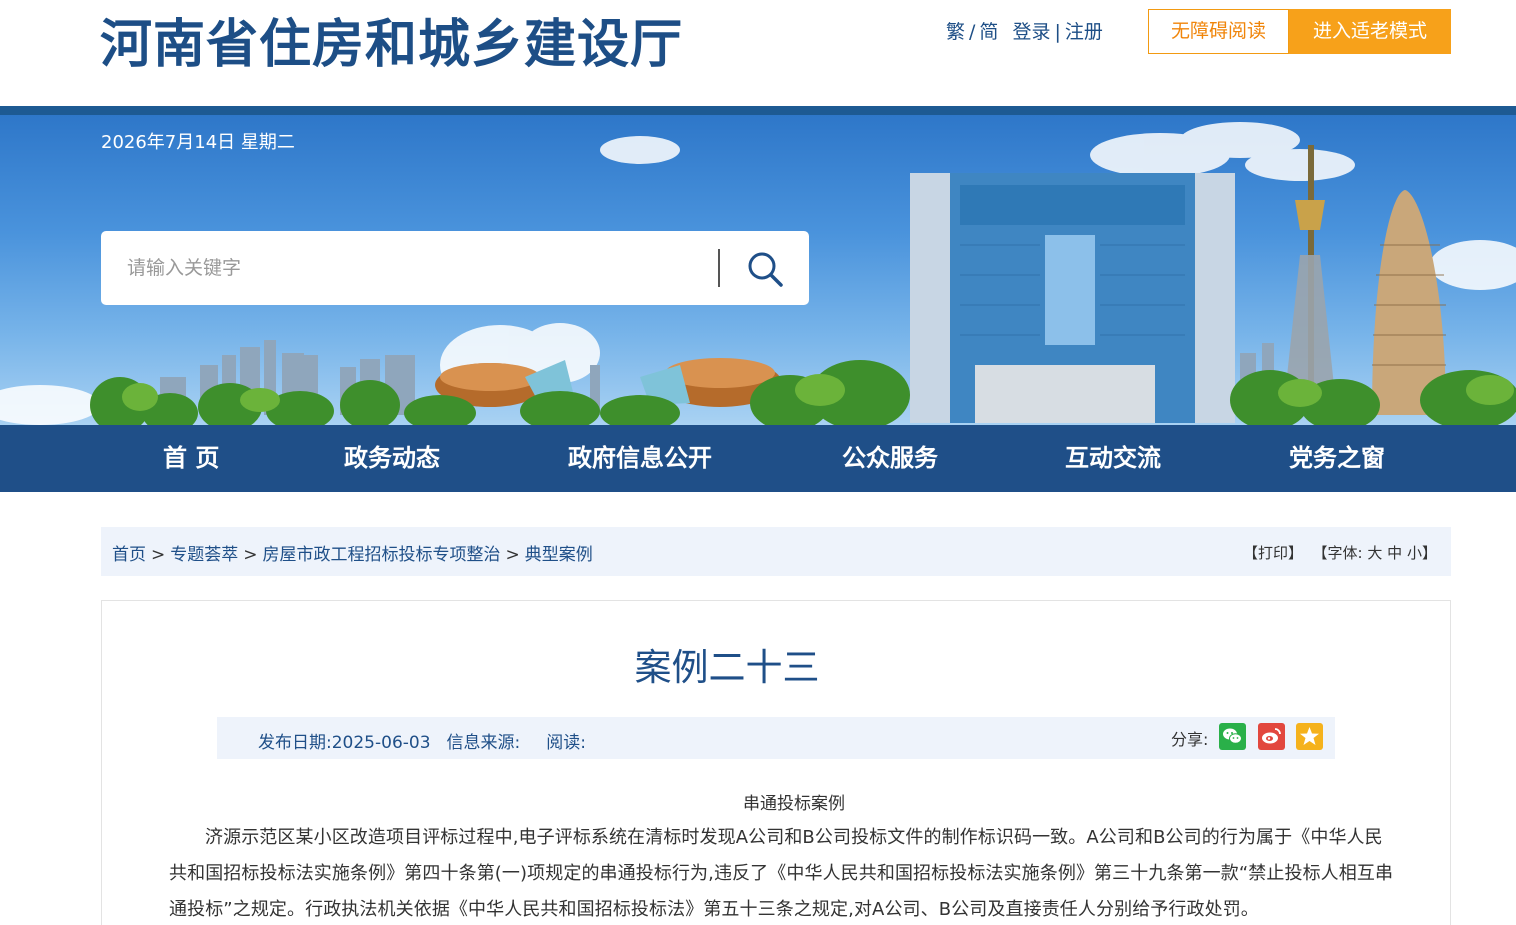  Describe the element at coordinates (988, 32) in the screenshot. I see `simplified-chinese-link: 简` at that location.